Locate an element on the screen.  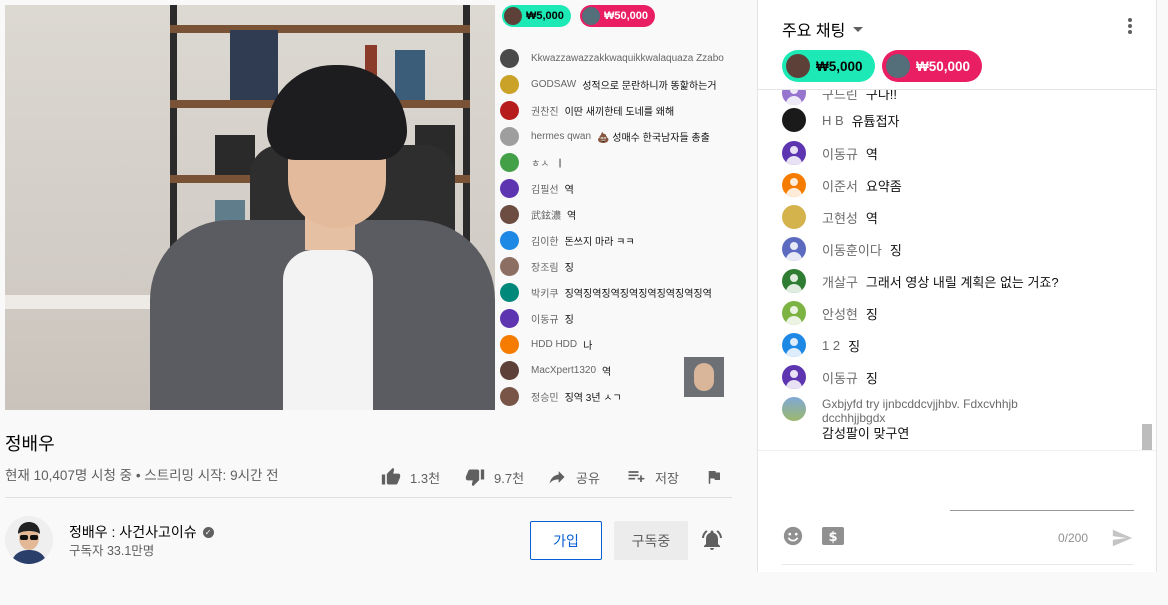
overlay-superchat: ₩50,000 is located at coordinates (618, 16).